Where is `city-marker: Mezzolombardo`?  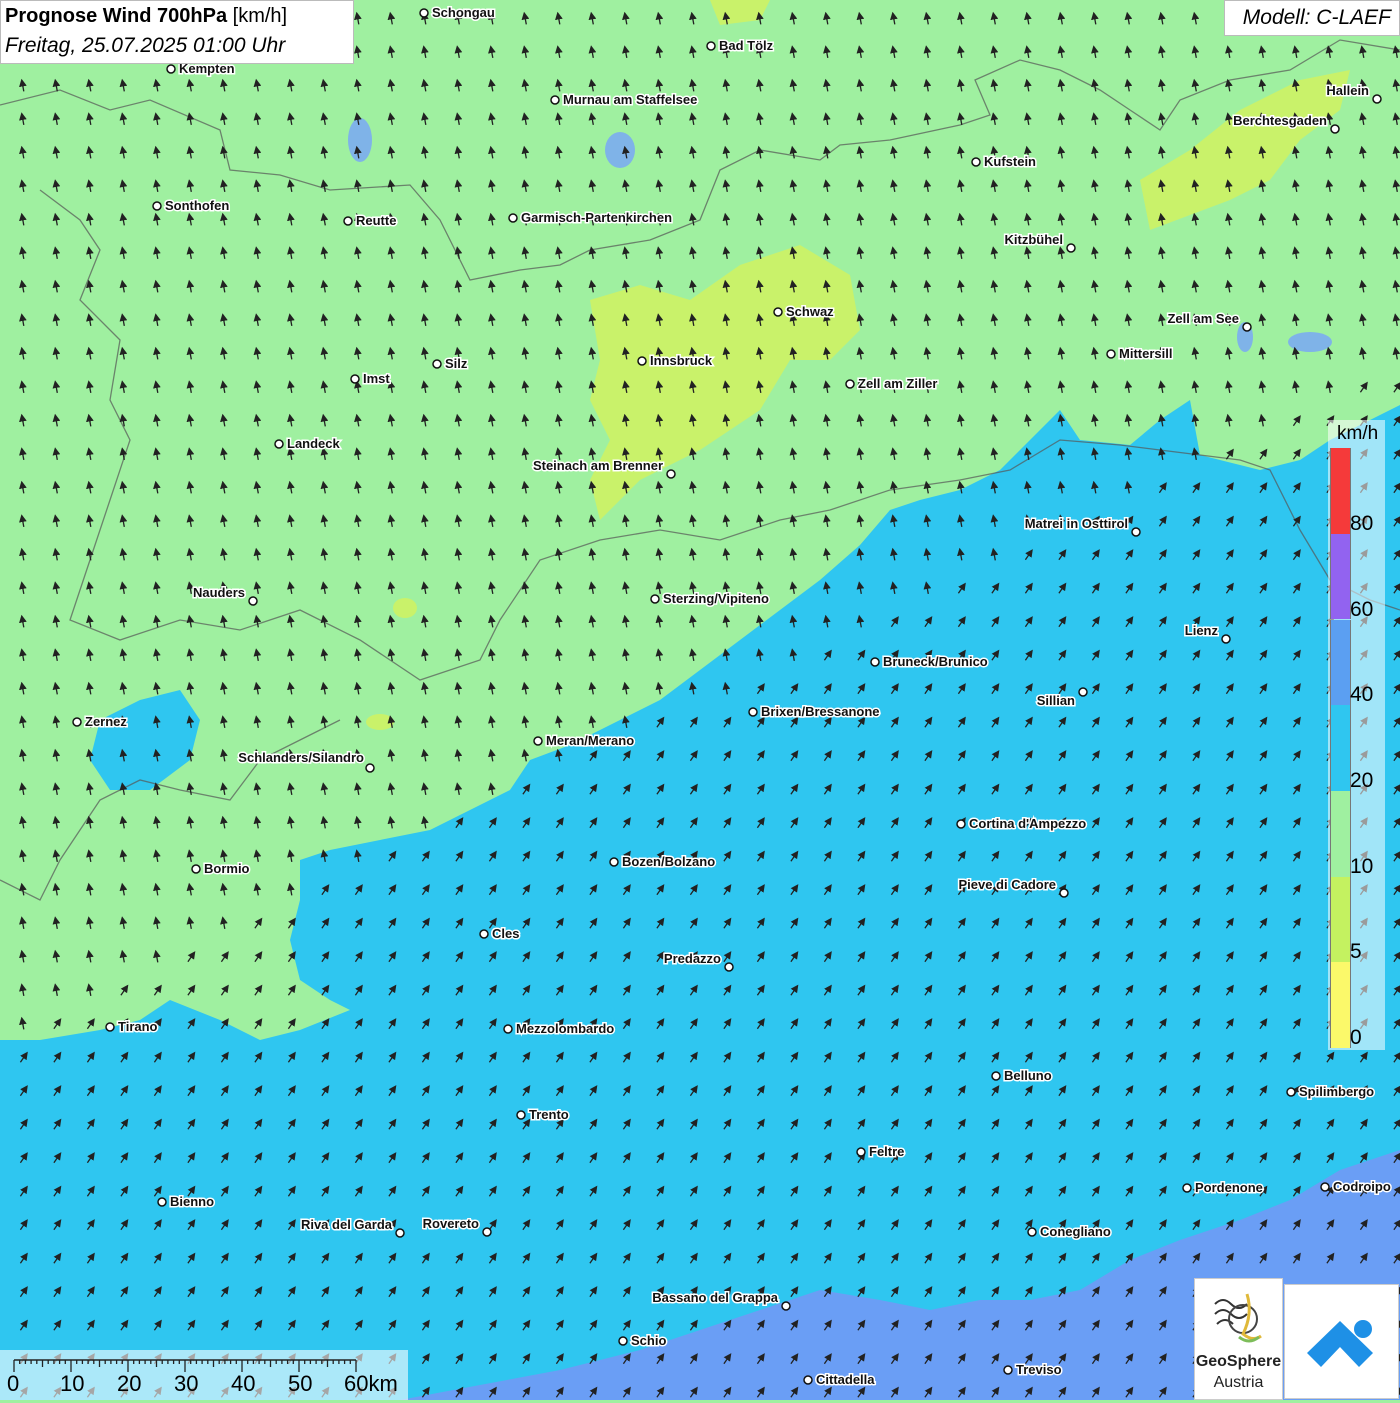
city-marker: Mezzolombardo is located at coordinates (559, 1029).